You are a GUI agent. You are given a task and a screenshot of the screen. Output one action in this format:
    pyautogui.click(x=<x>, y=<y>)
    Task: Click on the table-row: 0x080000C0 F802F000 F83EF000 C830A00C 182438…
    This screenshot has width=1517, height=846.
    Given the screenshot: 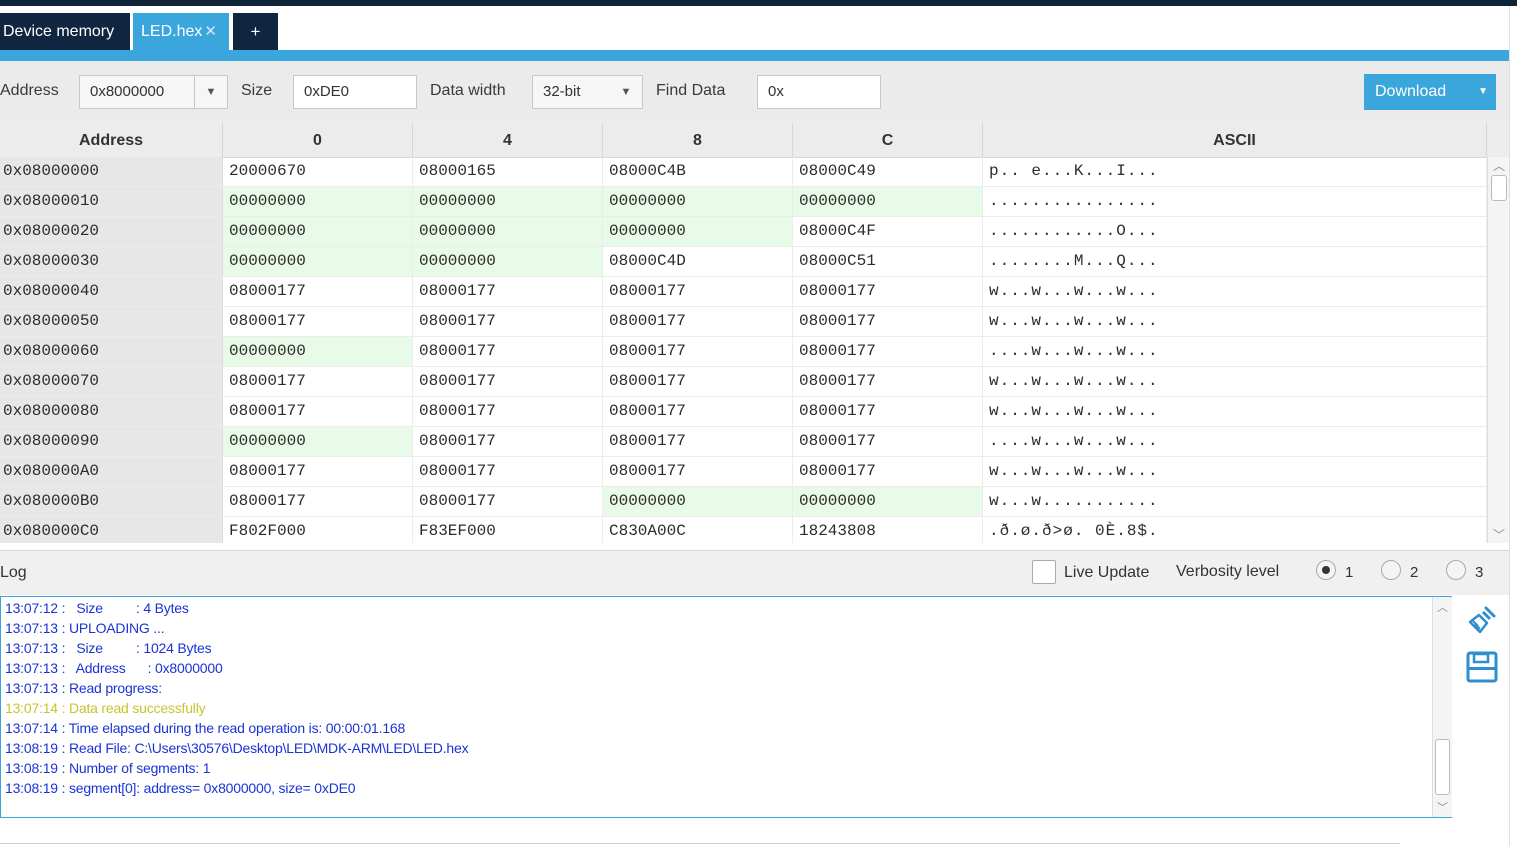 What is the action you would take?
    pyautogui.click(x=743, y=530)
    